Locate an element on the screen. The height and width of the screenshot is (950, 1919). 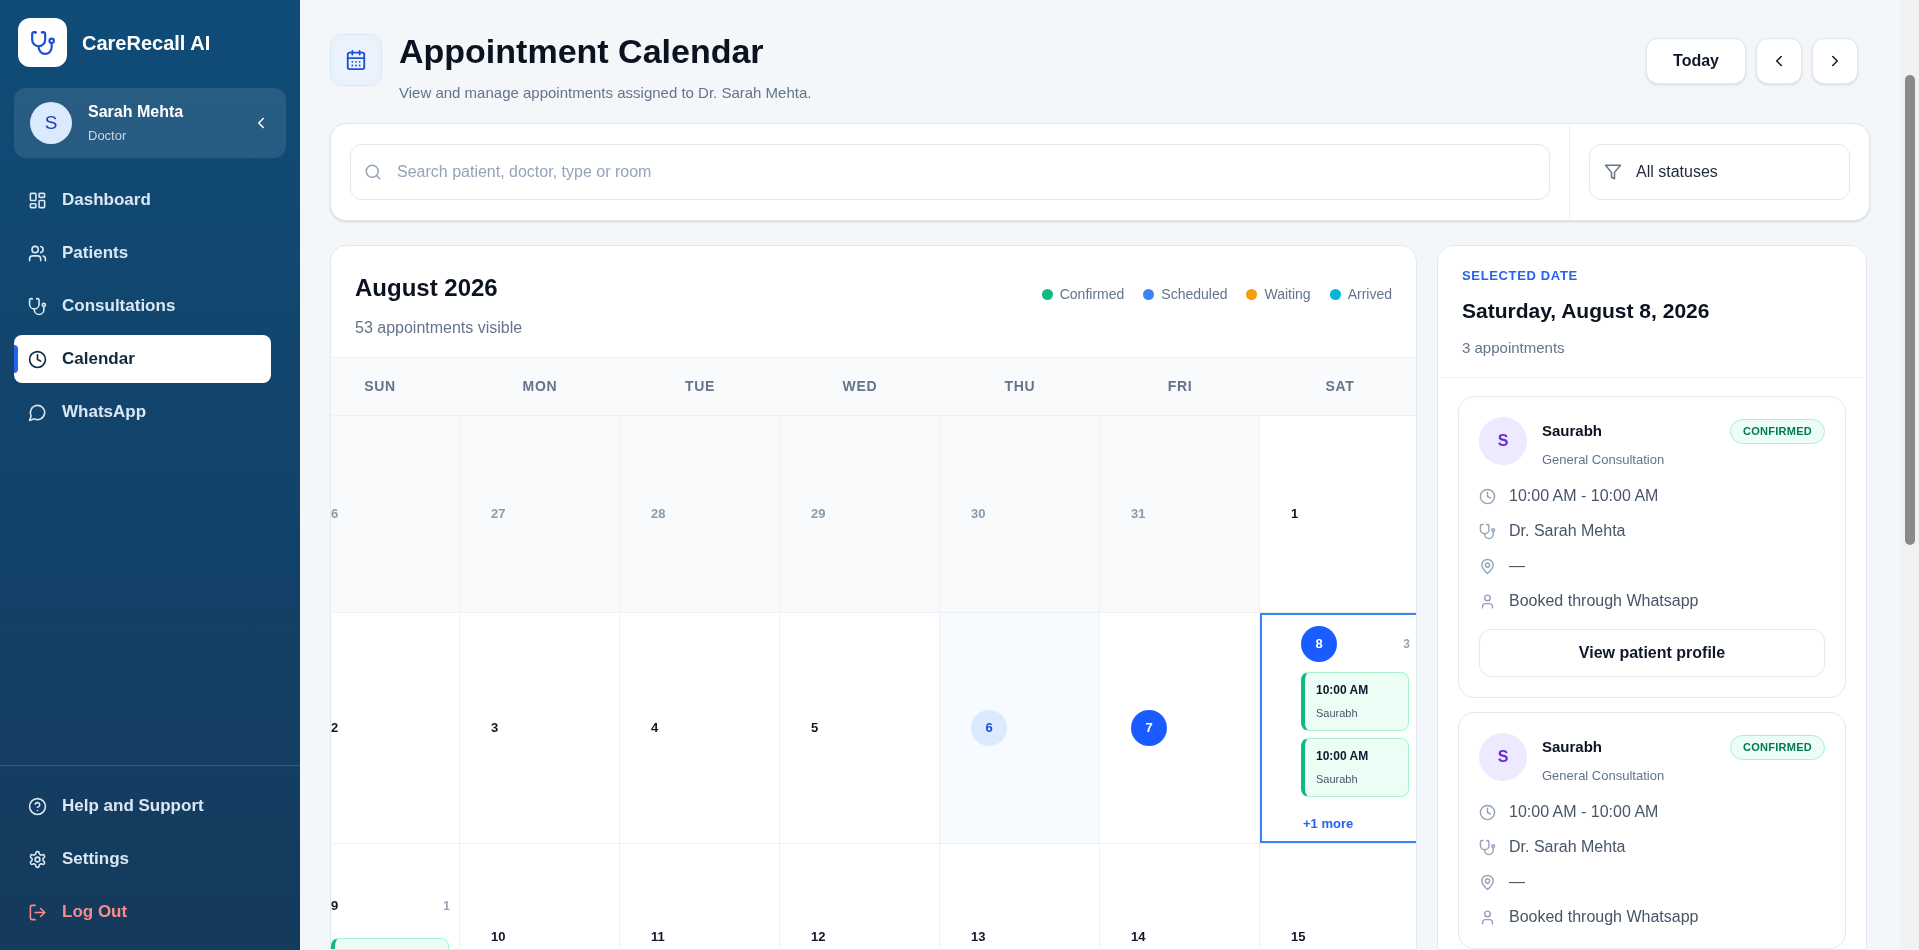
month-title: August 2026 is located at coordinates (427, 287).